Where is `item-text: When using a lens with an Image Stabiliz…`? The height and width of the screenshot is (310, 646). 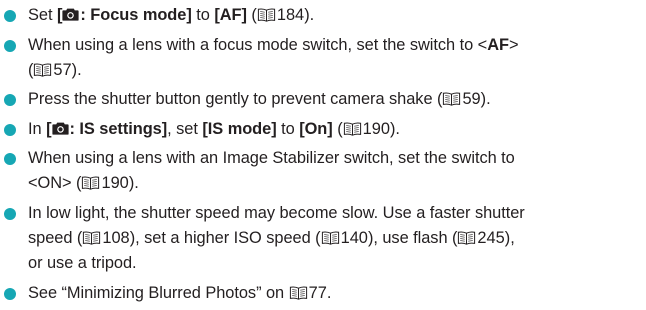
item-text: When using a lens with an Image Stabiliz… is located at coordinates (271, 158).